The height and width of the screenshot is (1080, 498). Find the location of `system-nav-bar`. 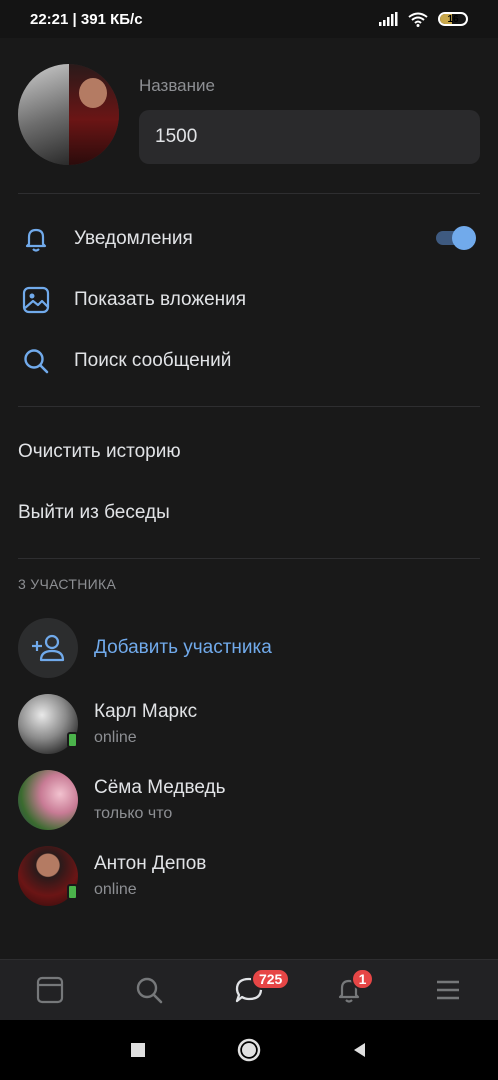

system-nav-bar is located at coordinates (249, 1050).